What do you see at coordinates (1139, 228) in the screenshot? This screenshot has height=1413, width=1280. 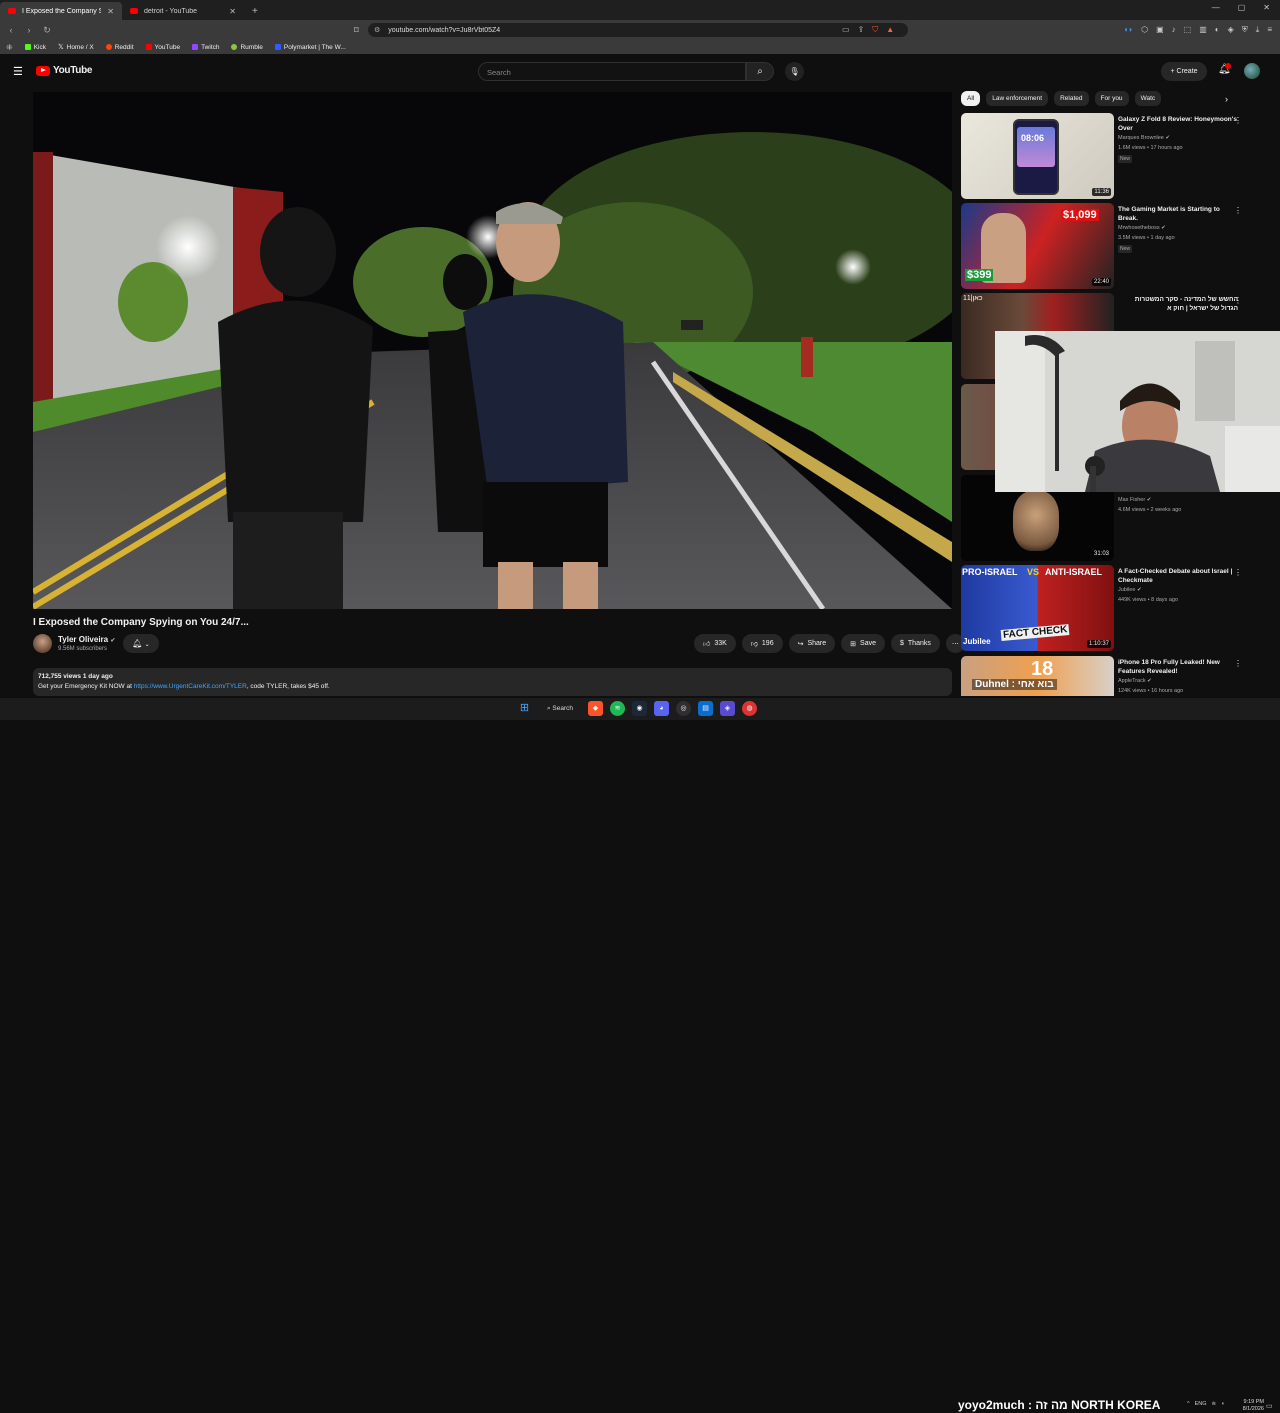 I see `recommendation-channel: Mrwhosetheboss` at bounding box center [1139, 228].